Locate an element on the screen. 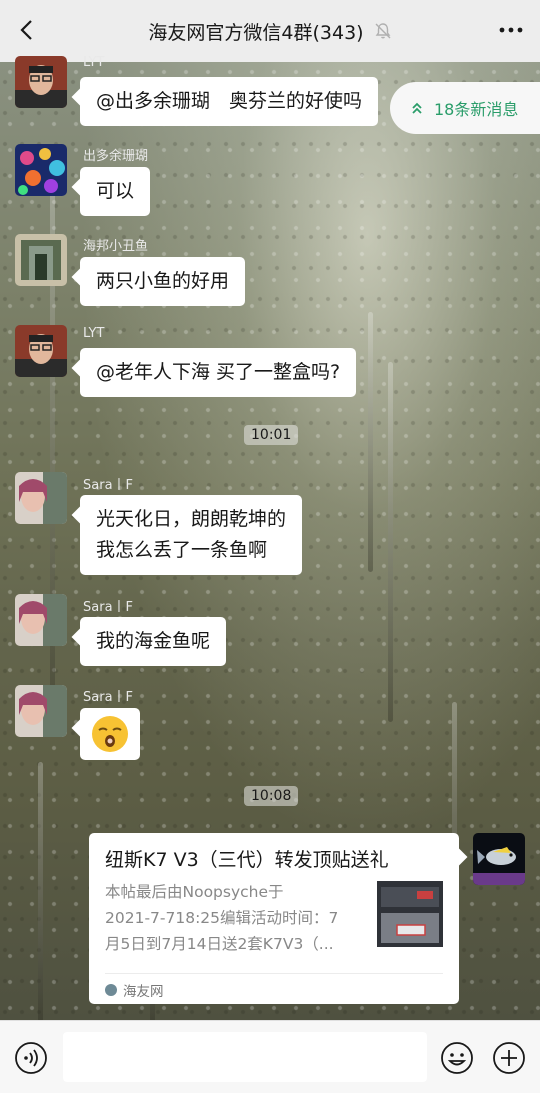 This screenshot has width=540, height=1093. card-desc-line: 2021-7-718:25编辑活动时间：7 is located at coordinates (222, 918).